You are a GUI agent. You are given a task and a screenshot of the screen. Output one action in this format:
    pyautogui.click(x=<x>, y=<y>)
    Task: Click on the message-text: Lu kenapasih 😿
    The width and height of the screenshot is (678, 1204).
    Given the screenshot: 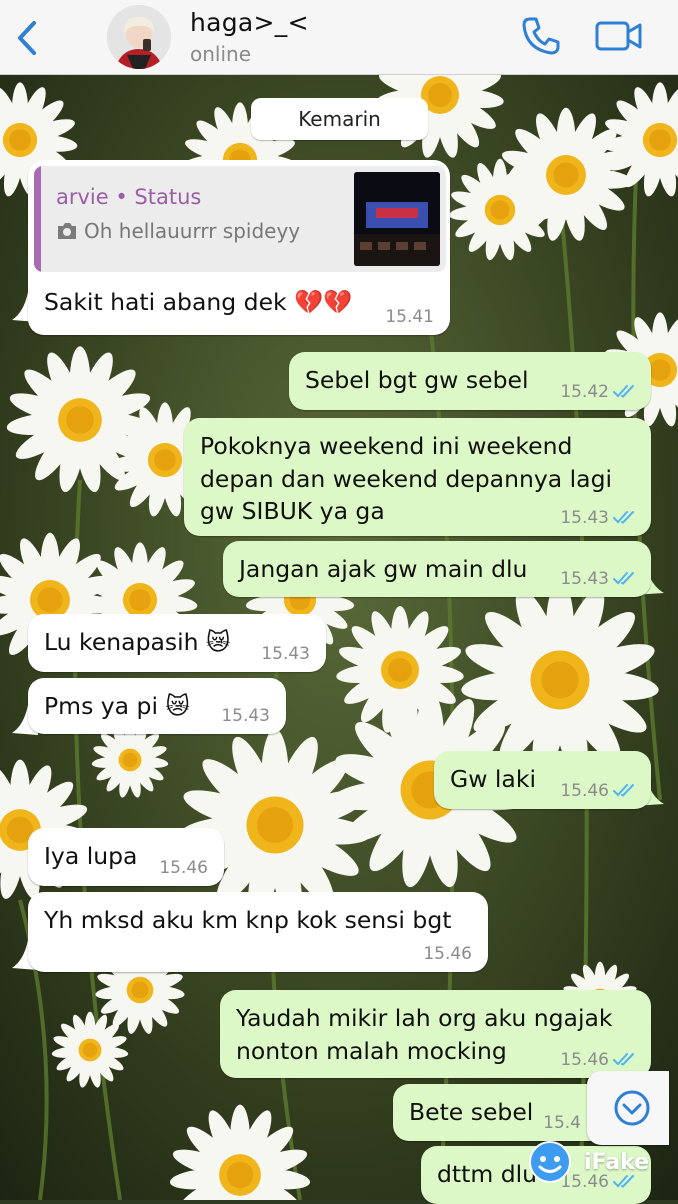 What is the action you would take?
    pyautogui.click(x=137, y=642)
    